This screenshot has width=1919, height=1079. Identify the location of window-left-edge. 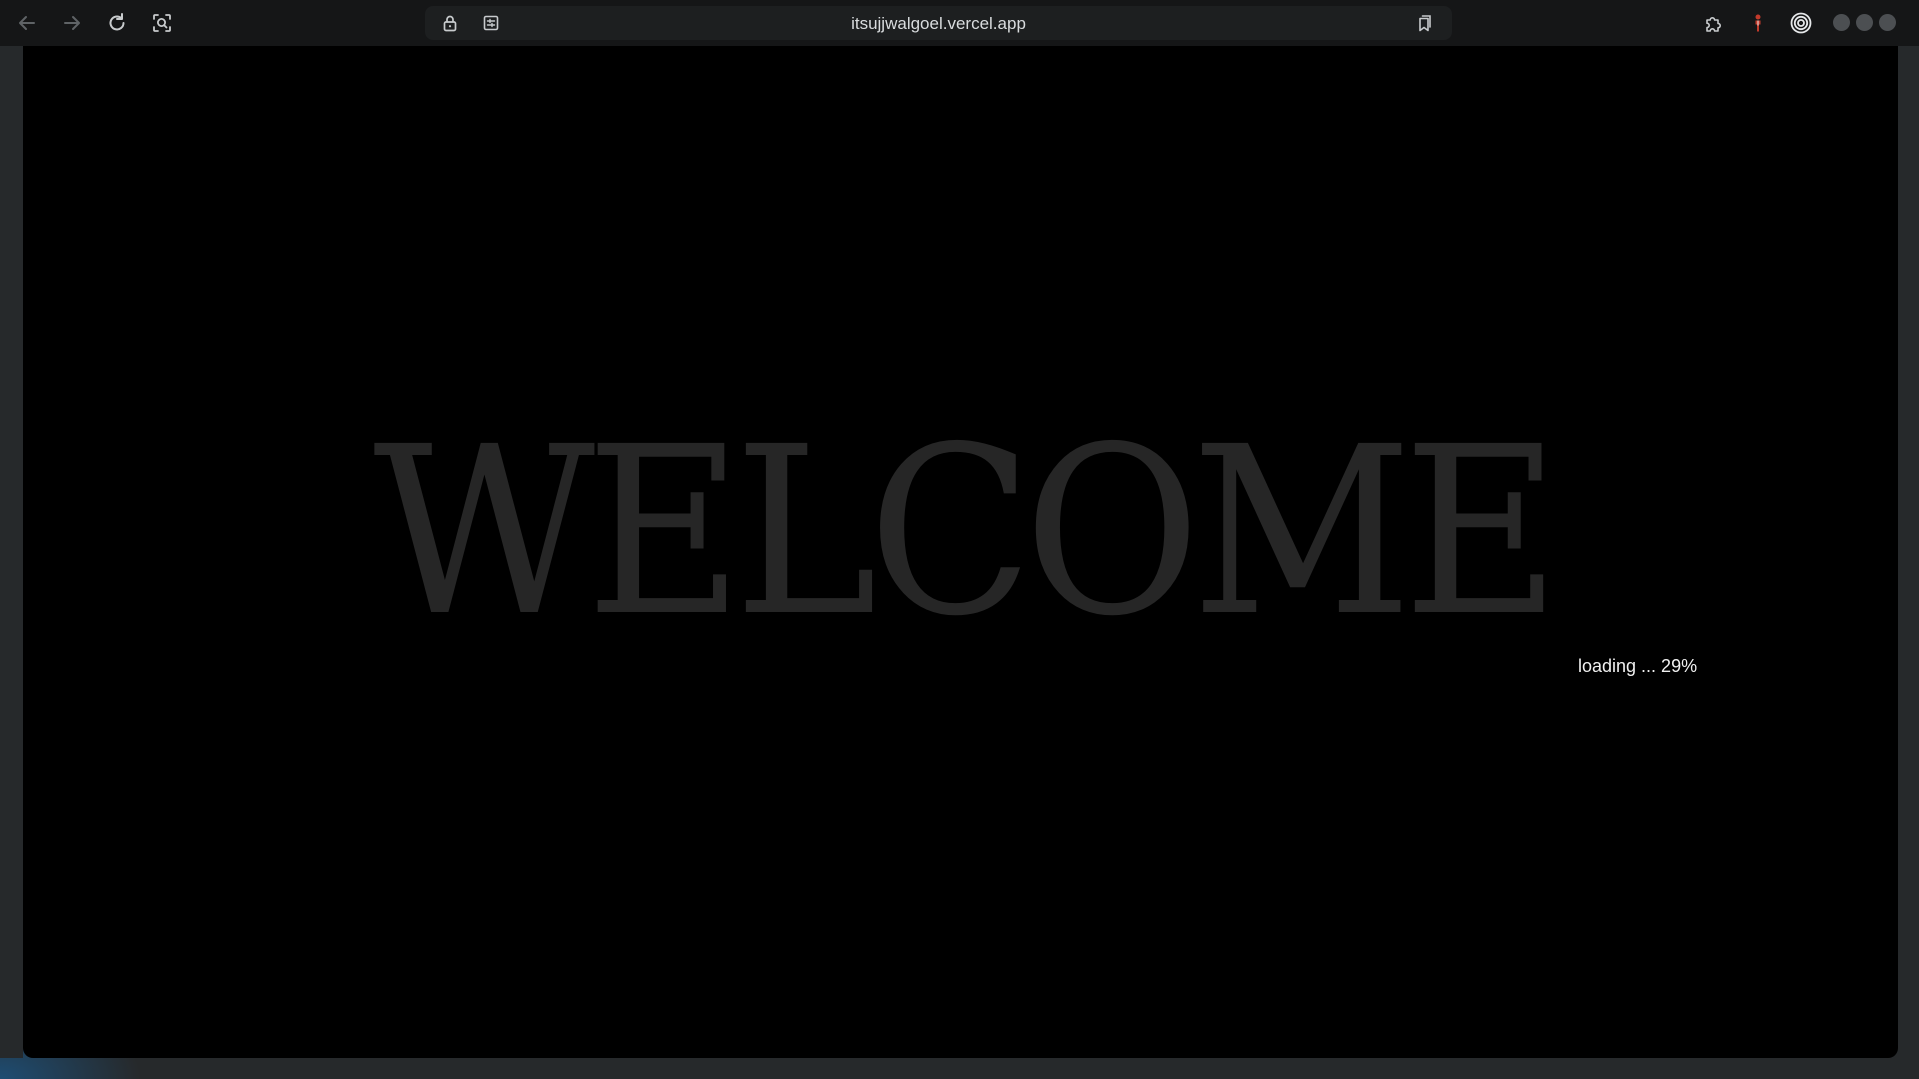
(11, 552).